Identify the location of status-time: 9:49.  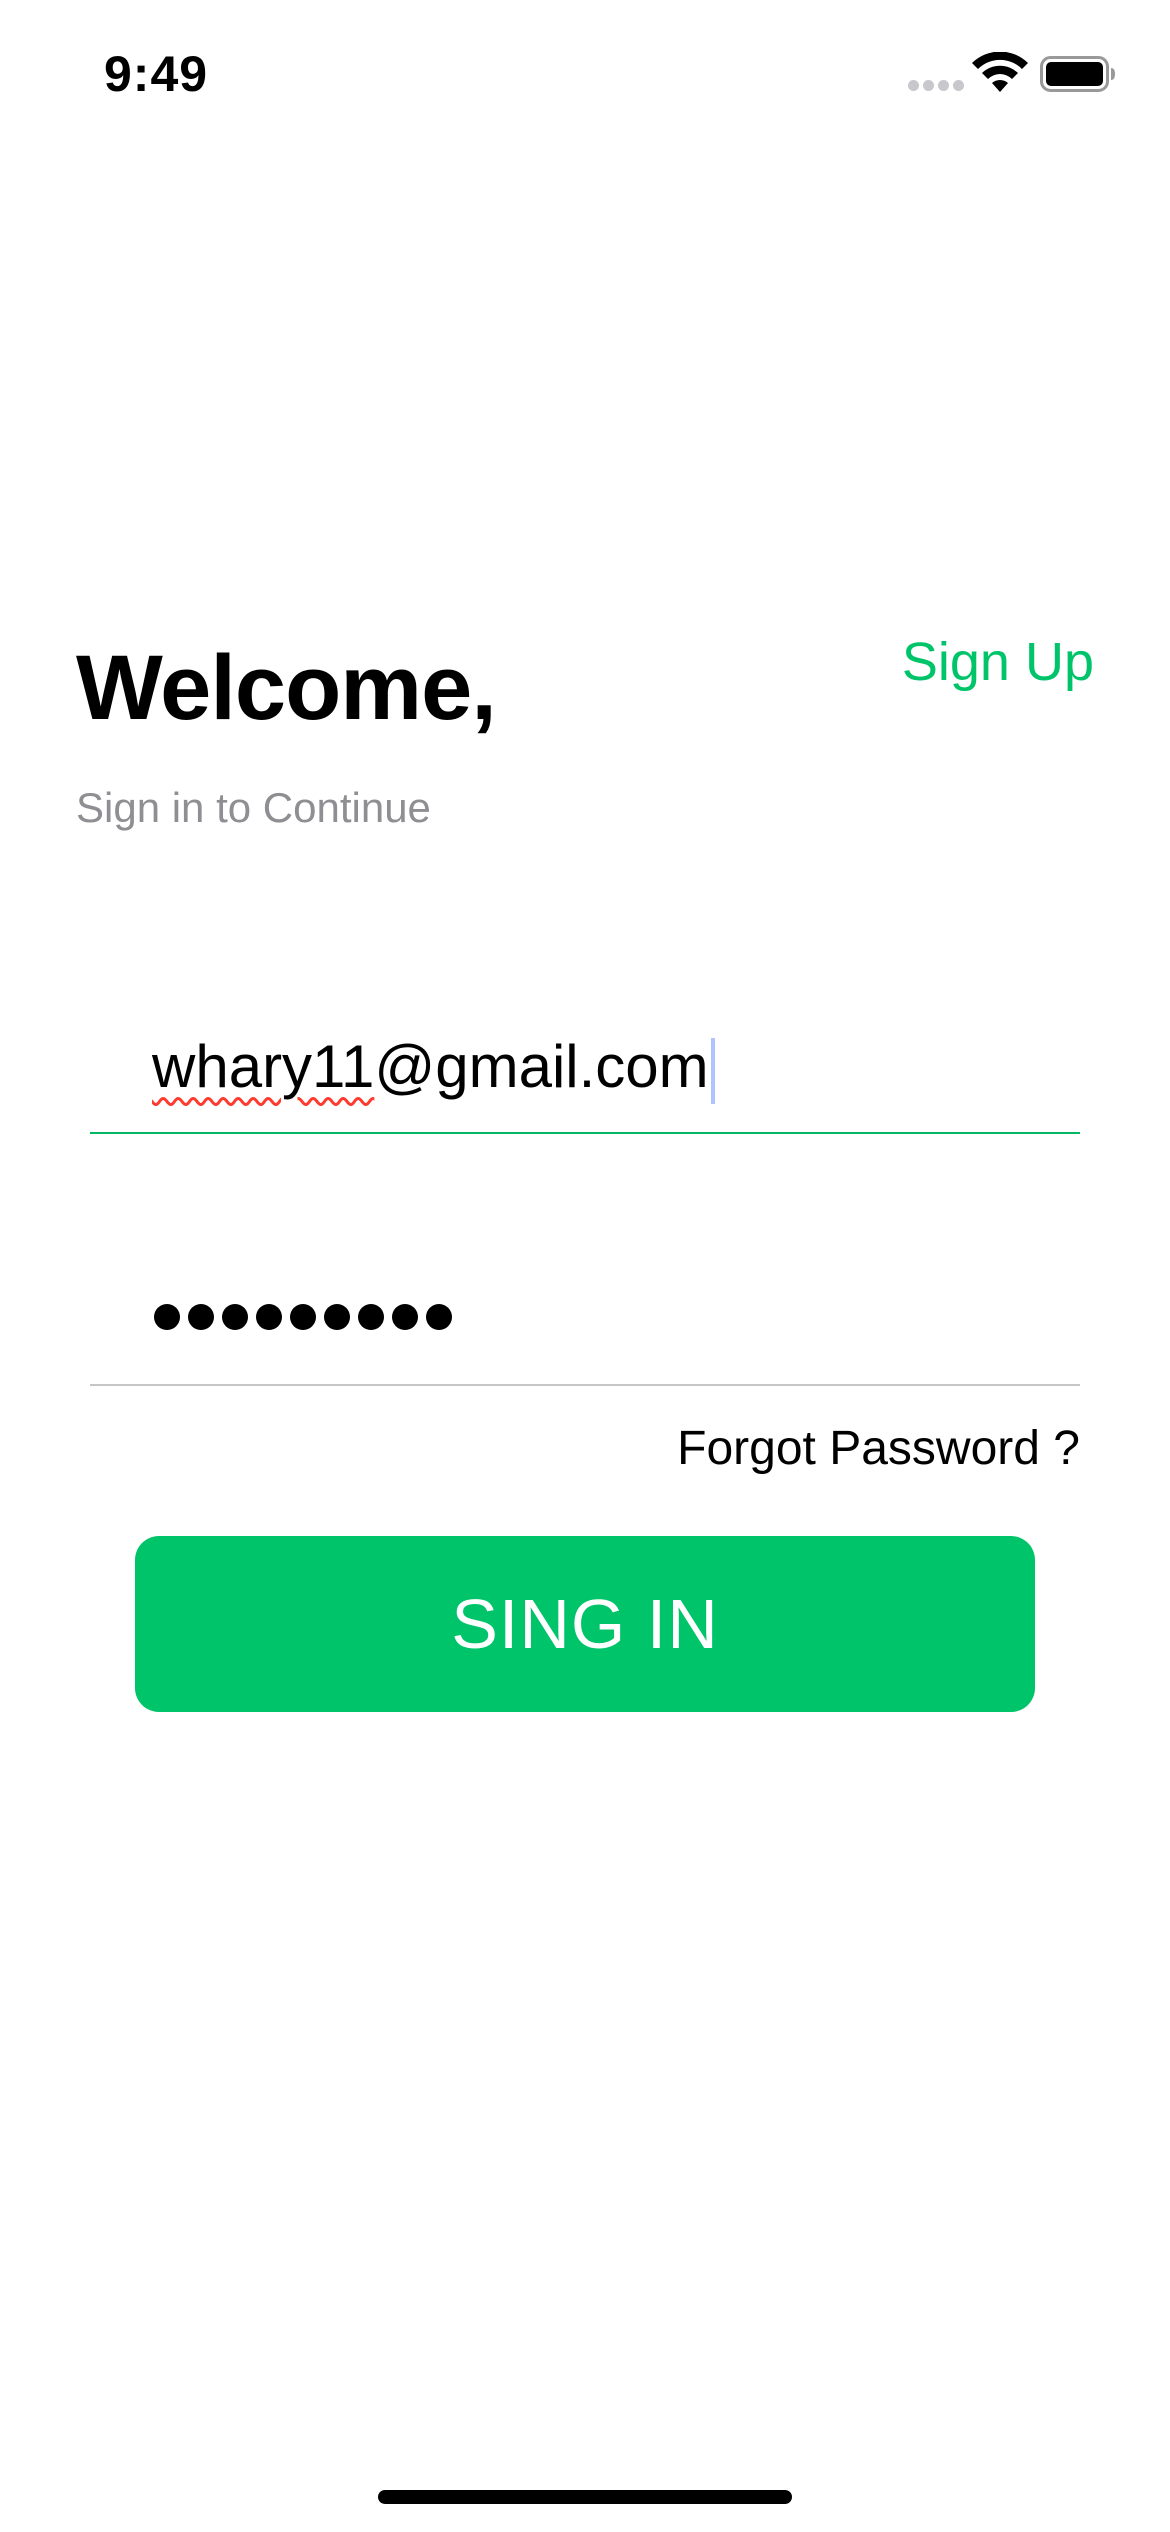
(156, 74).